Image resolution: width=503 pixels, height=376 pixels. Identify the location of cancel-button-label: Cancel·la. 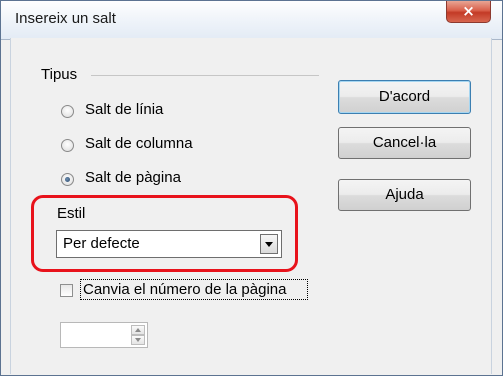
(404, 142).